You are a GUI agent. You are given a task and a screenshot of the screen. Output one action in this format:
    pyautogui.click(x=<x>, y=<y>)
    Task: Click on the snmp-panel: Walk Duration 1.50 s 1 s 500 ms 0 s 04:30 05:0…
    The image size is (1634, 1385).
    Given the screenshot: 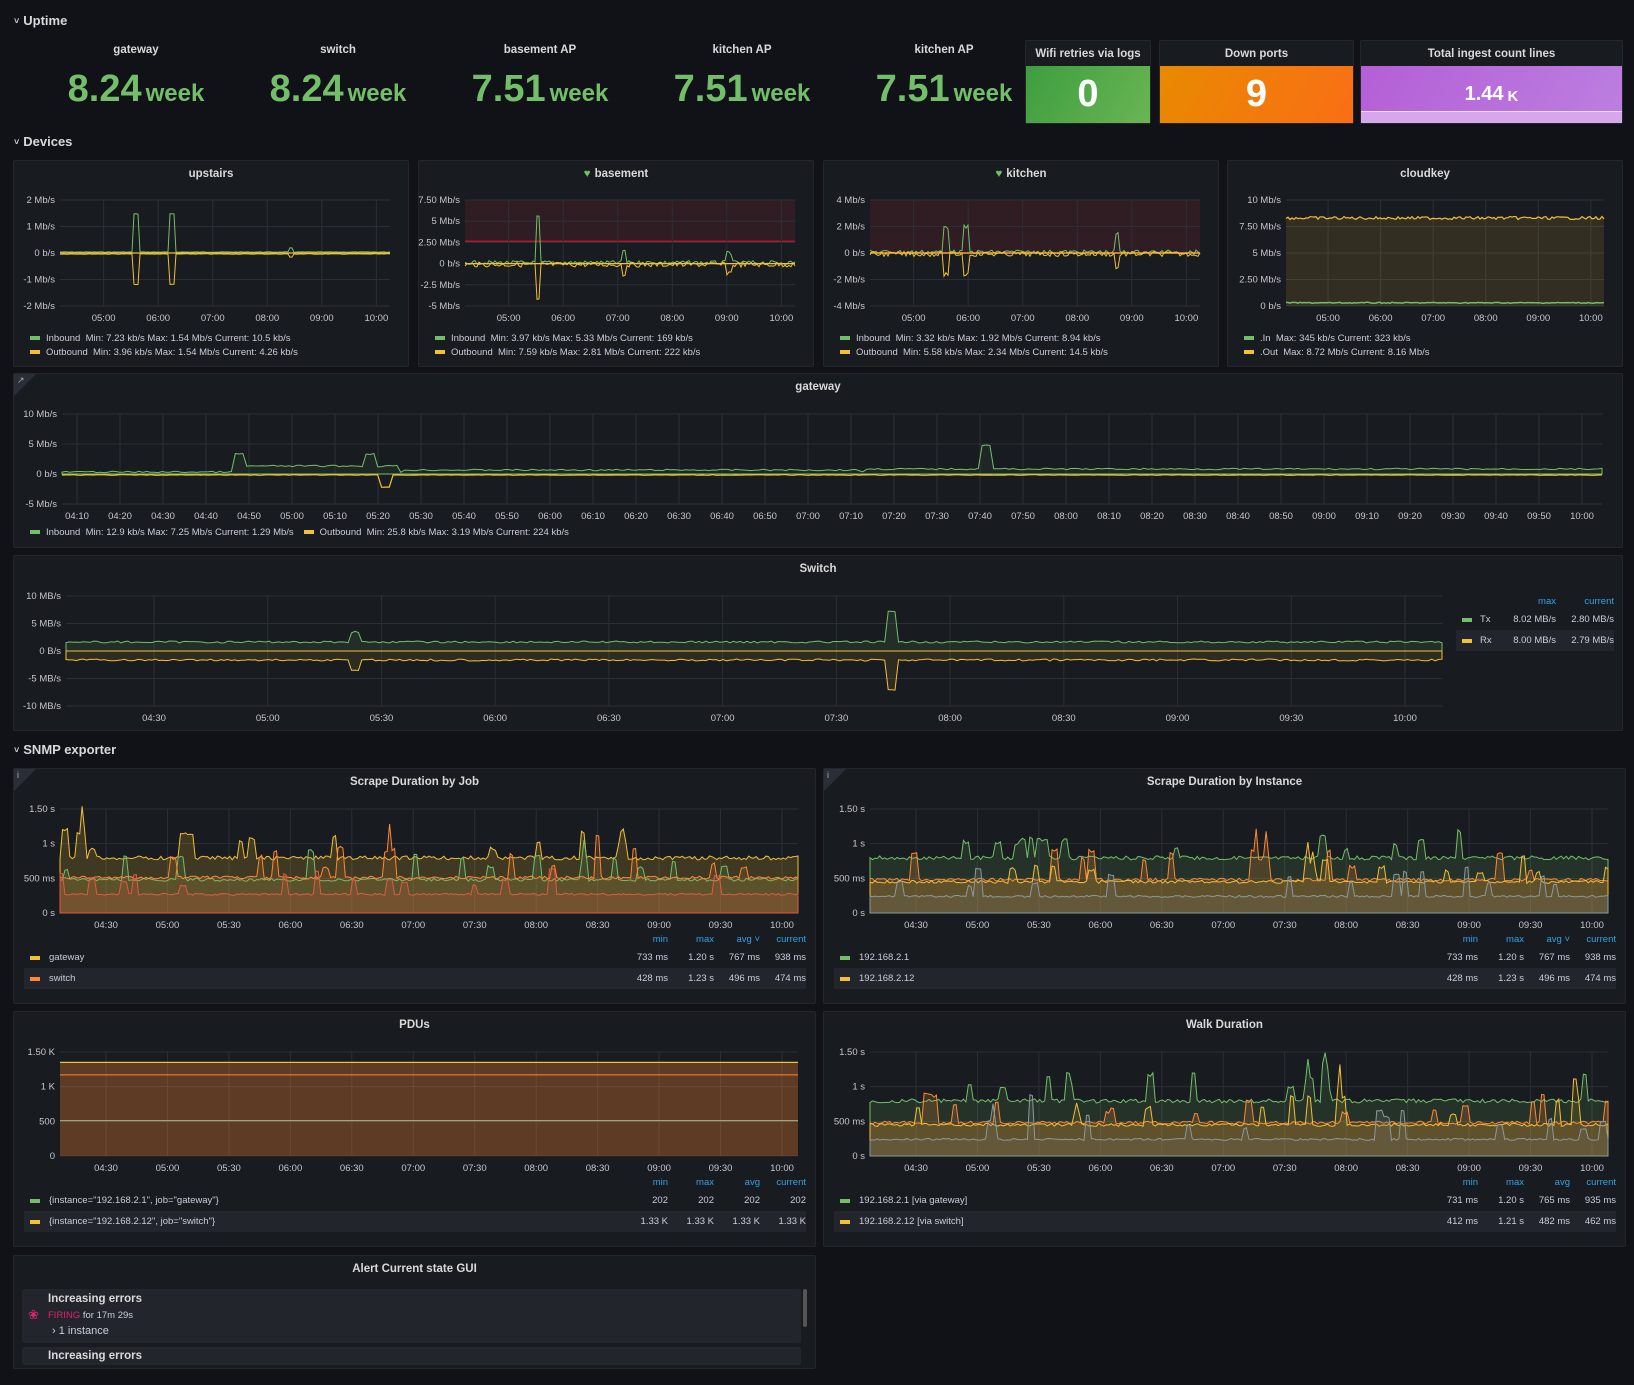 What is the action you would take?
    pyautogui.click(x=1224, y=1129)
    